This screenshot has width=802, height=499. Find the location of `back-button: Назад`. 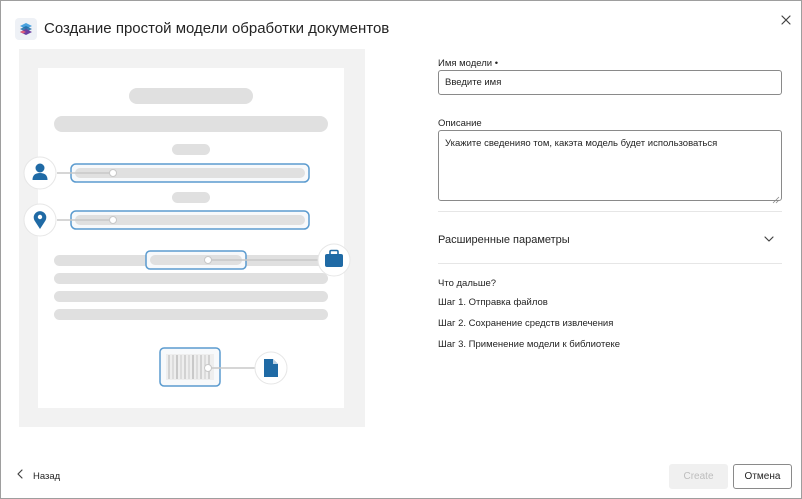

back-button: Назад is located at coordinates (37, 476).